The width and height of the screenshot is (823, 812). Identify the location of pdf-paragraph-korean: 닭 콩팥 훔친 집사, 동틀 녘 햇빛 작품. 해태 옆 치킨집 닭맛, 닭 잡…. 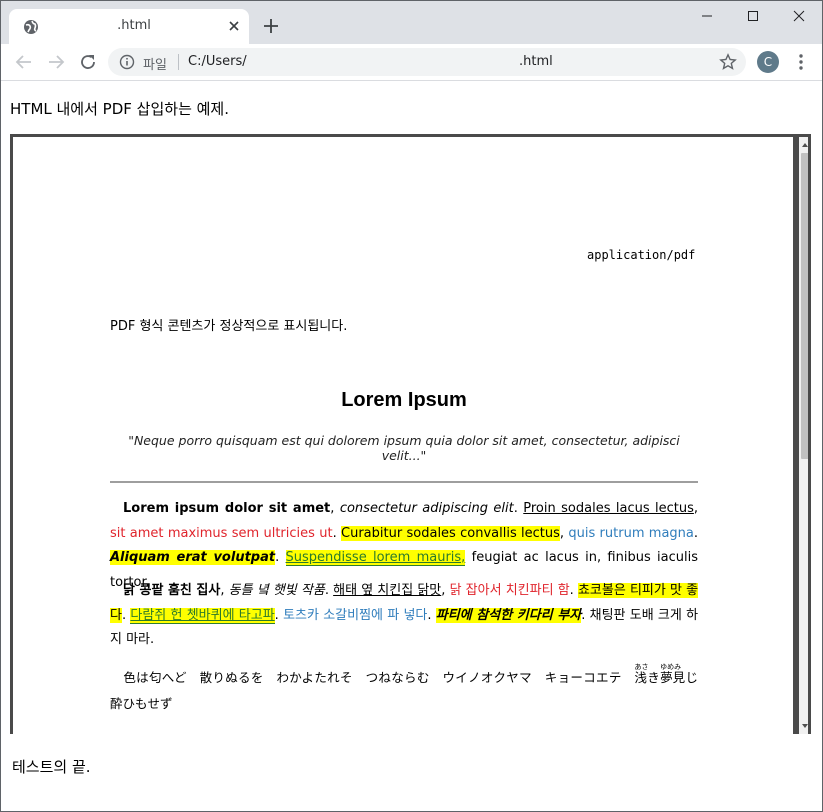
(404, 616).